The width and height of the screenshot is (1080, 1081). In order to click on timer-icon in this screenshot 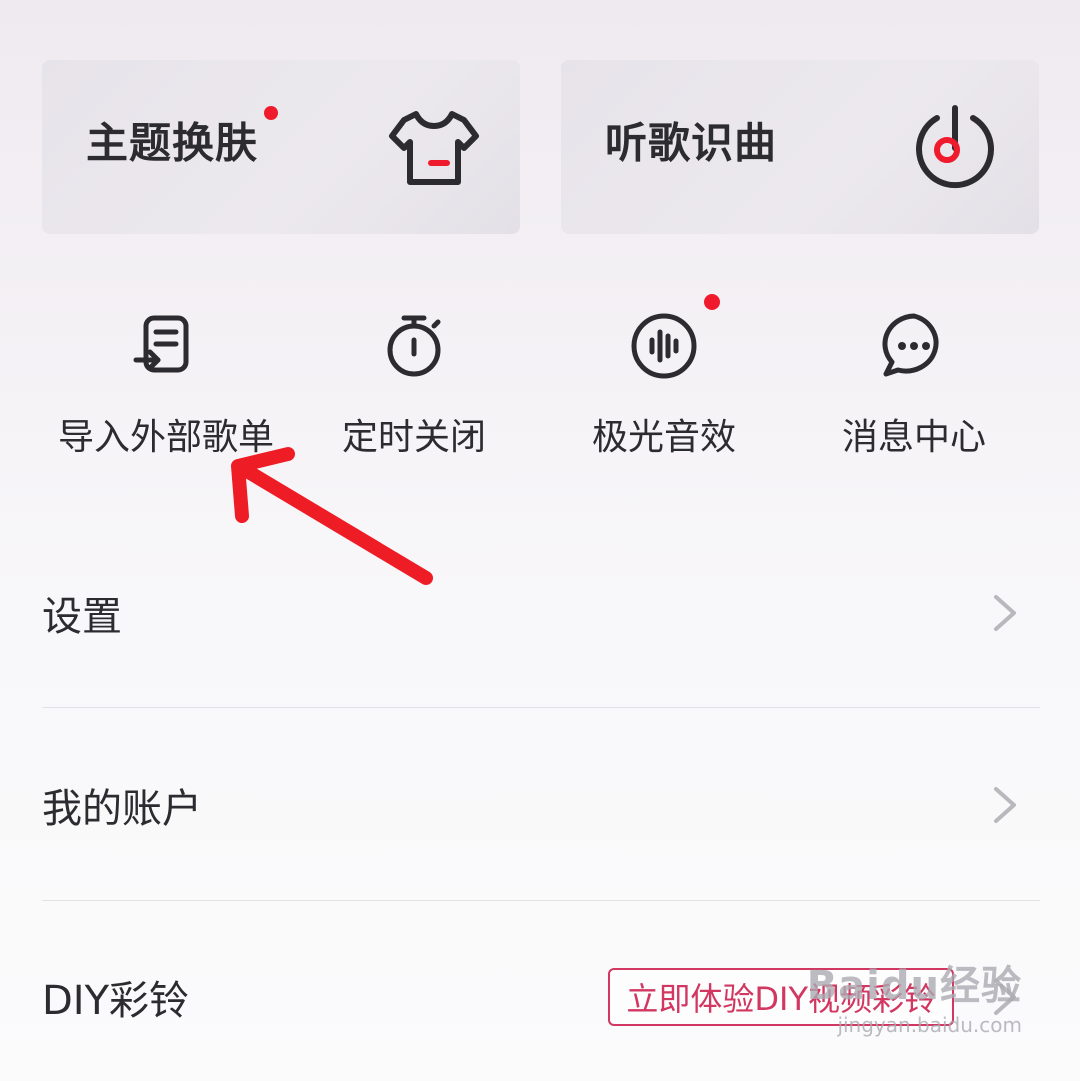, I will do `click(414, 346)`.